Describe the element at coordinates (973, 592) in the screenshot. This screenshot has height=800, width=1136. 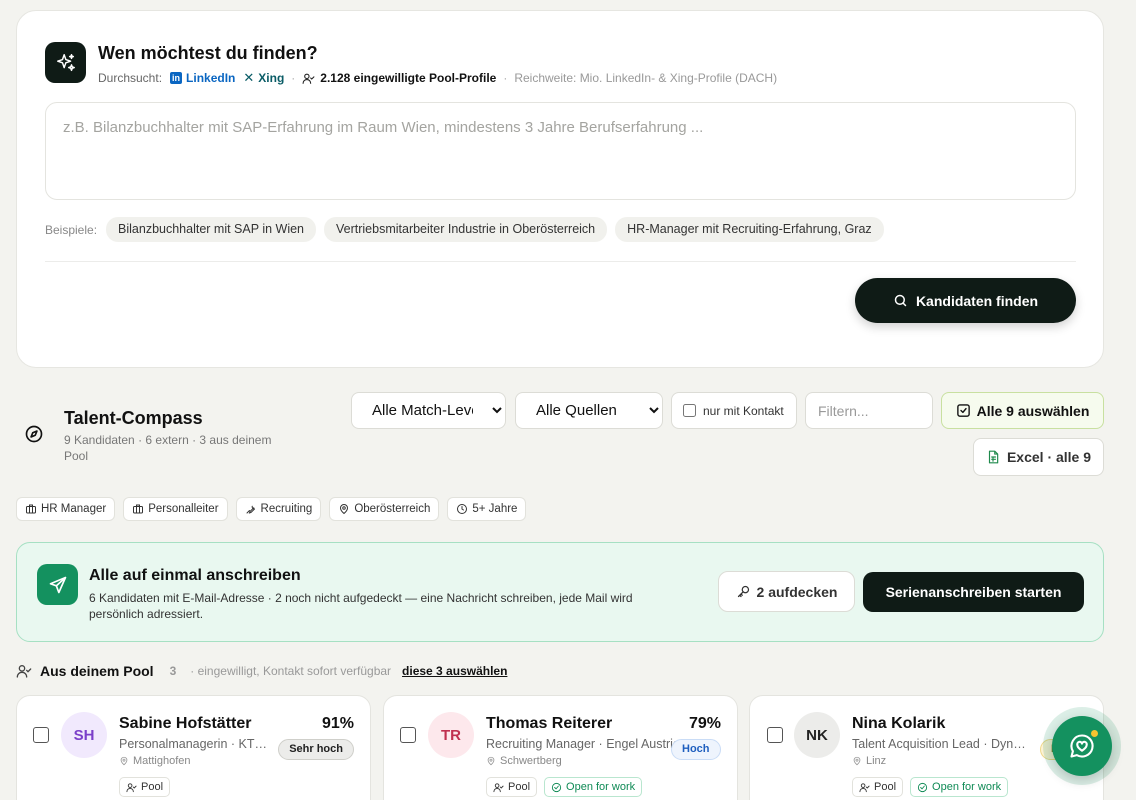
I see `start-serial-mail-button: Serienanschreiben starten` at that location.